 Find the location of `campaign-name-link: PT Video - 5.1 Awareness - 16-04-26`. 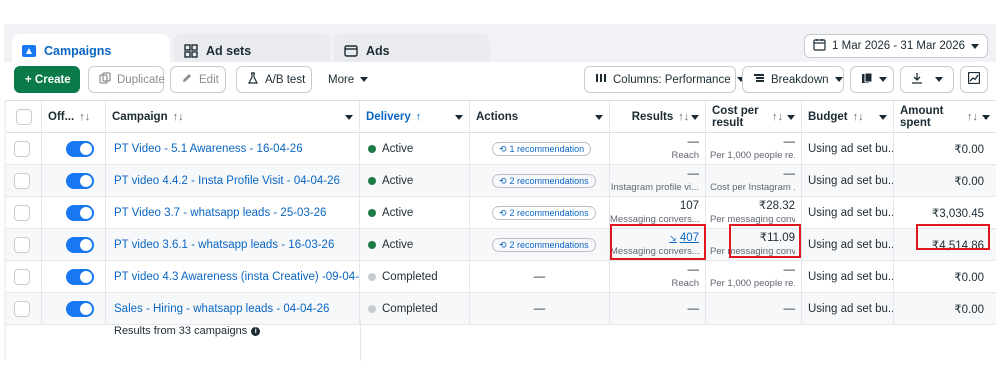

campaign-name-link: PT Video - 5.1 Awareness - 16-04-26 is located at coordinates (204, 149).